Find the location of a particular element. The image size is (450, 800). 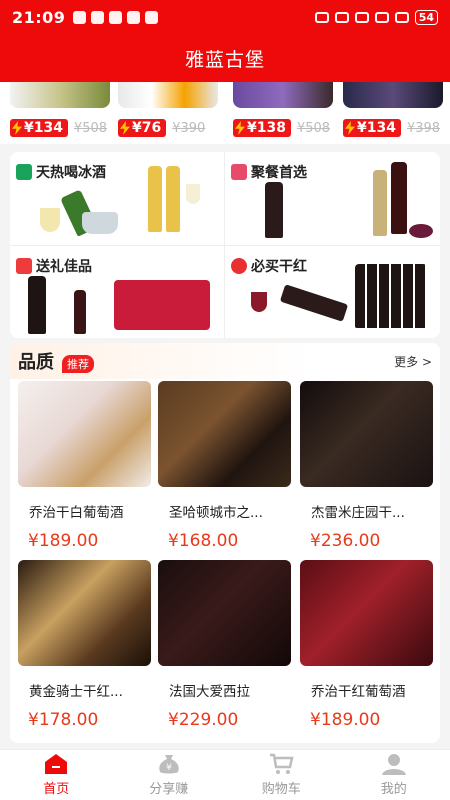

bluetooth-icon is located at coordinates (341, 17).